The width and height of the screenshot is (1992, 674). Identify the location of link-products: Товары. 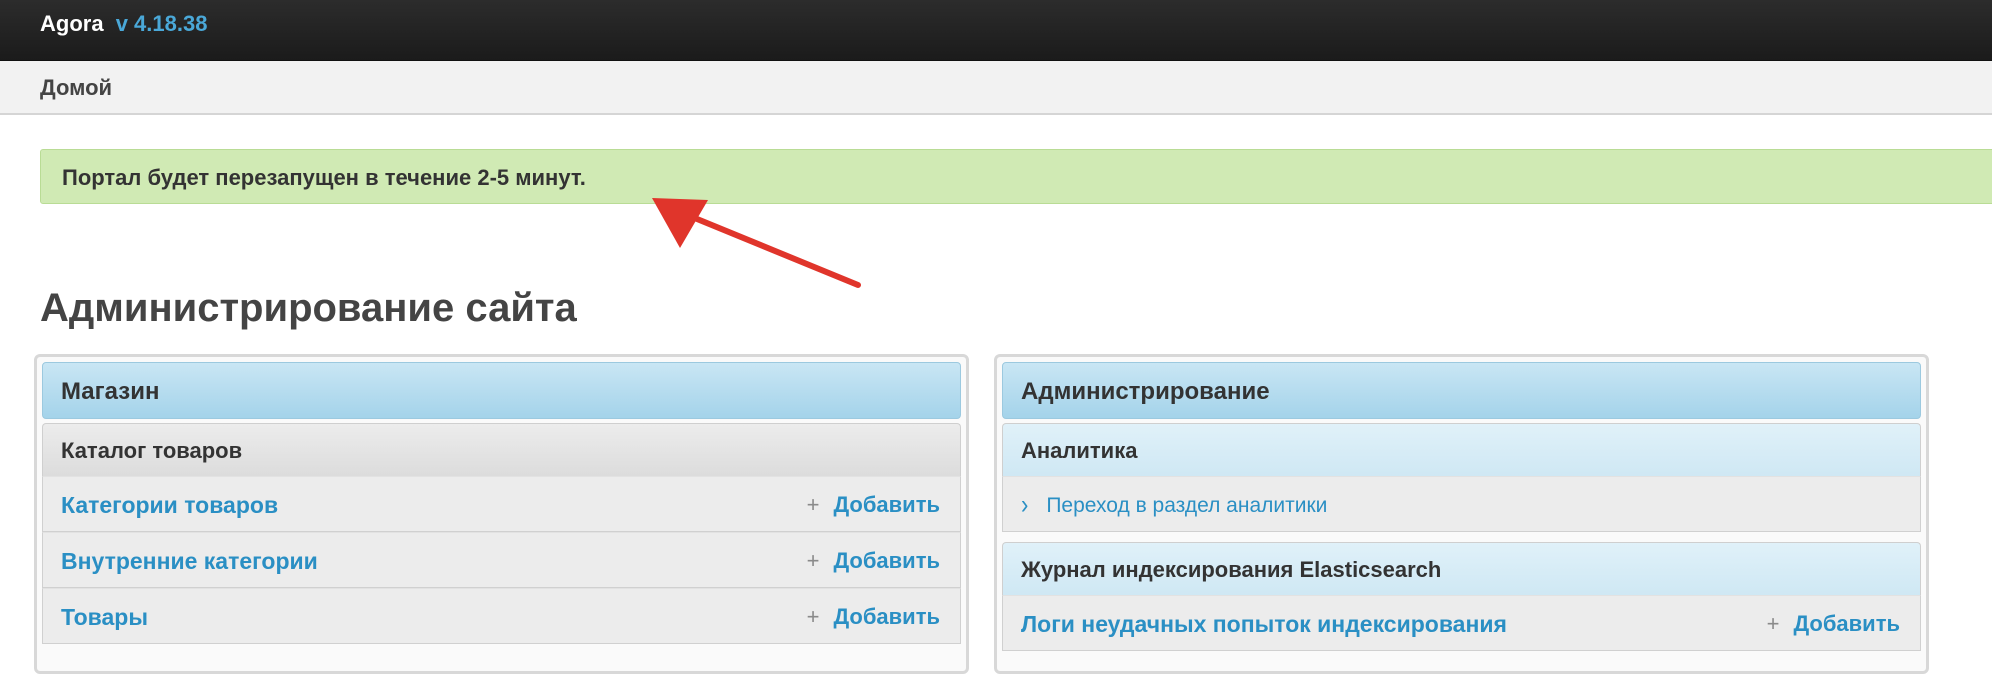
(104, 617).